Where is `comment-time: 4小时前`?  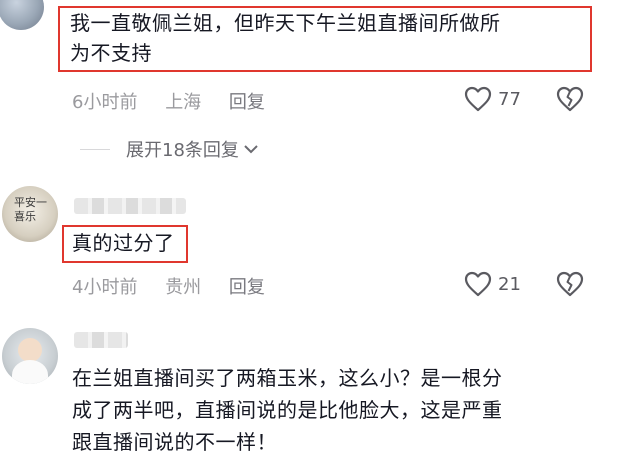 comment-time: 4小时前 is located at coordinates (105, 287).